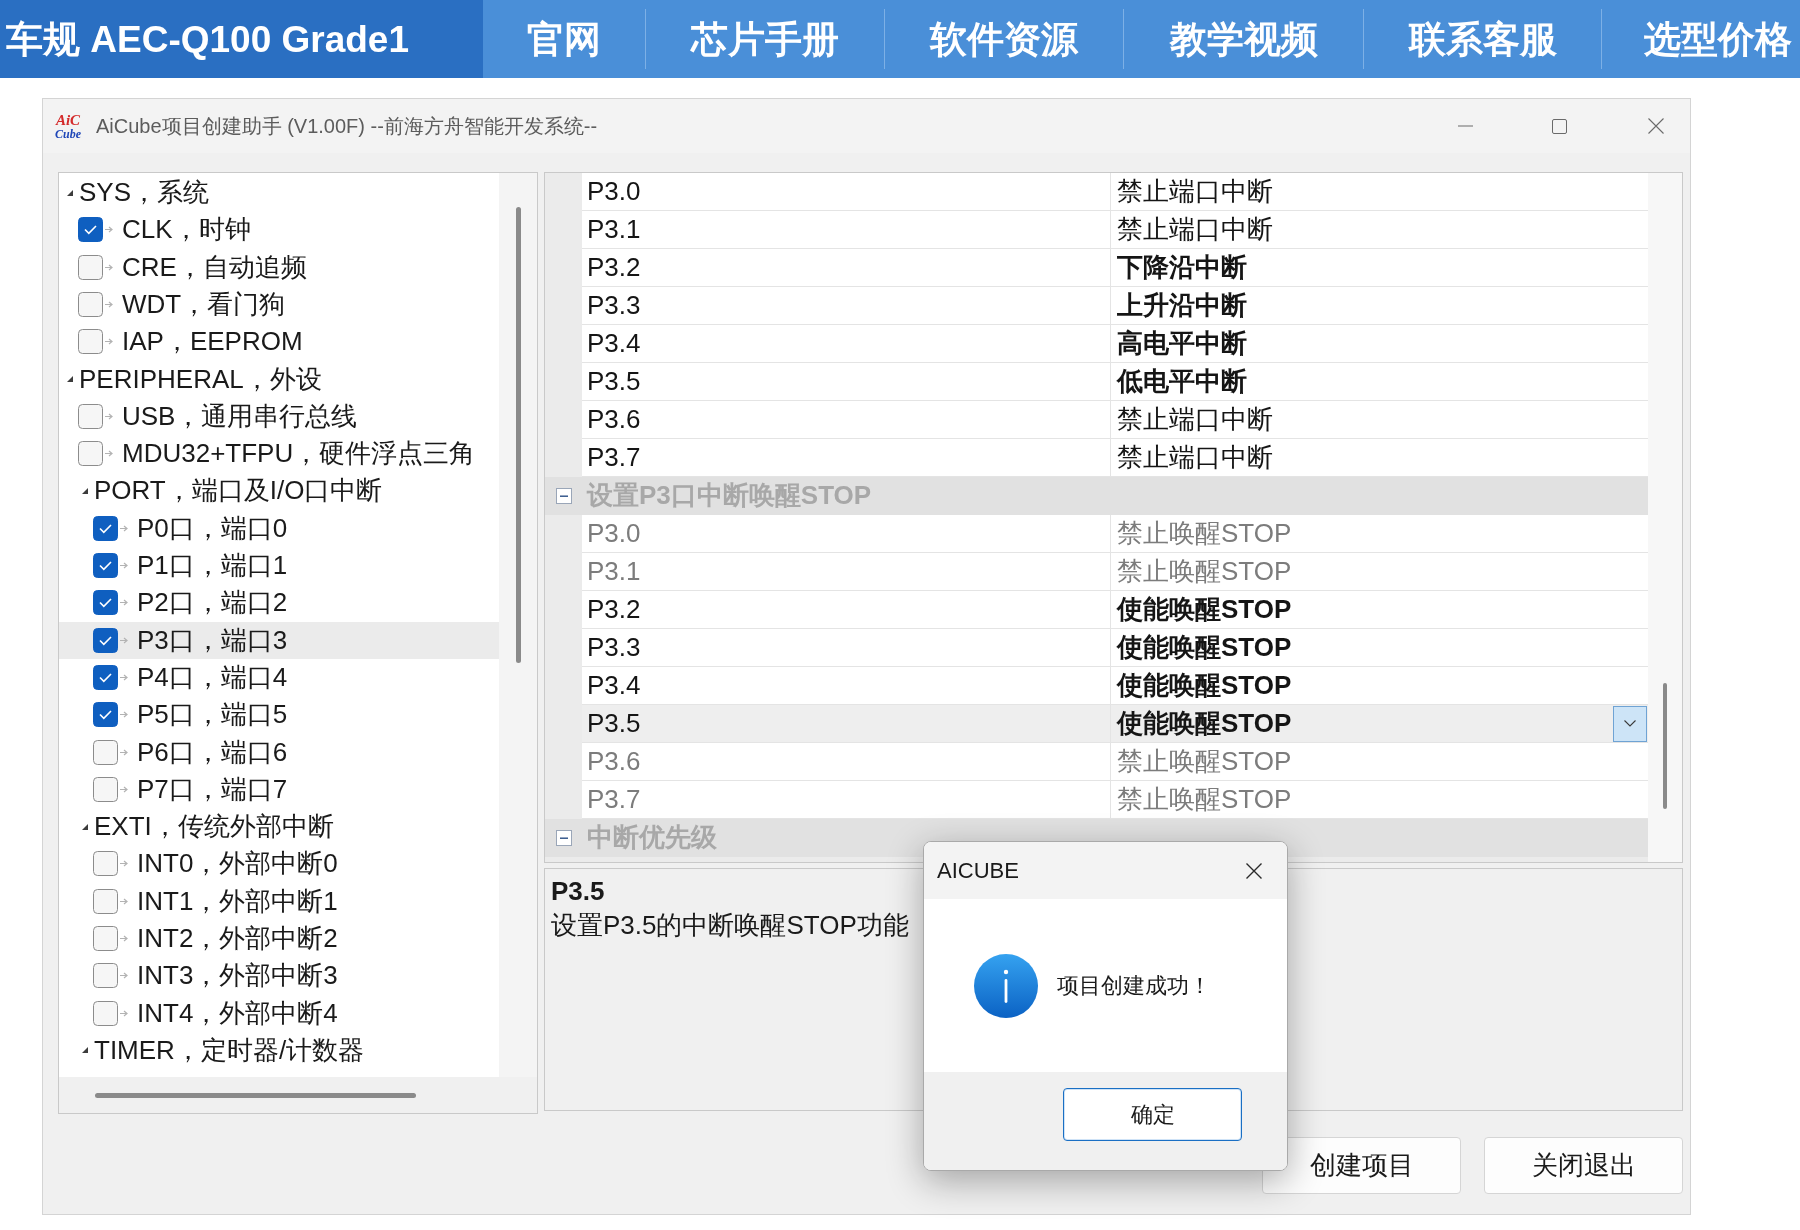 Image resolution: width=1800 pixels, height=1230 pixels. Describe the element at coordinates (1115, 268) in the screenshot. I see `property-row: P3.2 下降沿中断` at that location.